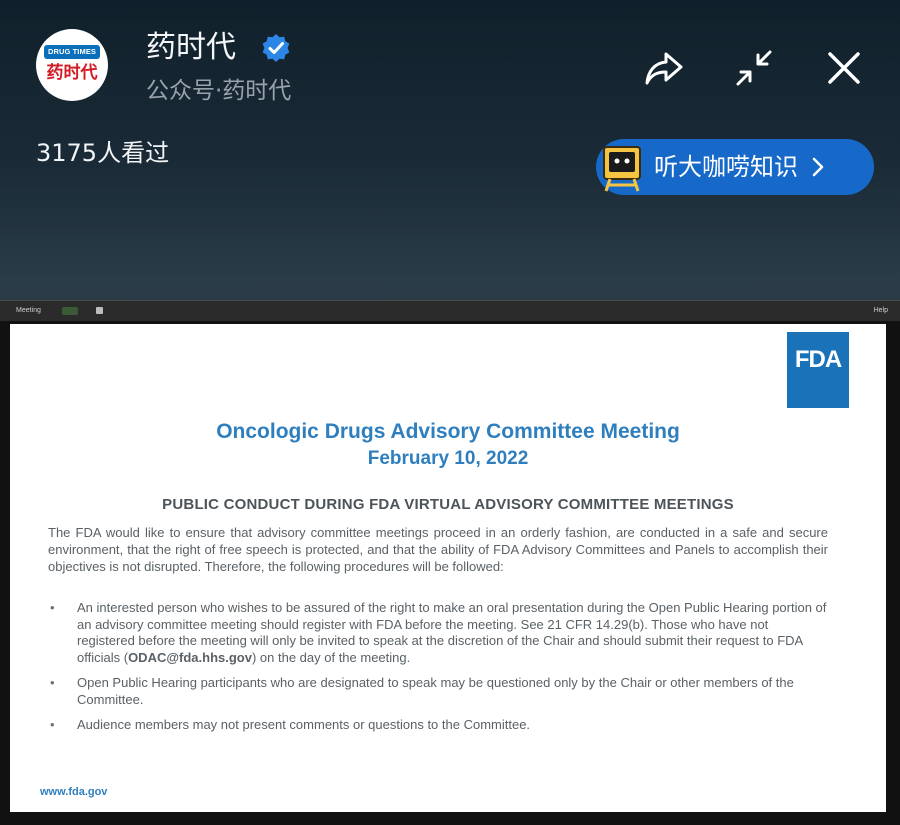 The height and width of the screenshot is (825, 900). I want to click on slide-date: February 10, 2022, so click(448, 458).